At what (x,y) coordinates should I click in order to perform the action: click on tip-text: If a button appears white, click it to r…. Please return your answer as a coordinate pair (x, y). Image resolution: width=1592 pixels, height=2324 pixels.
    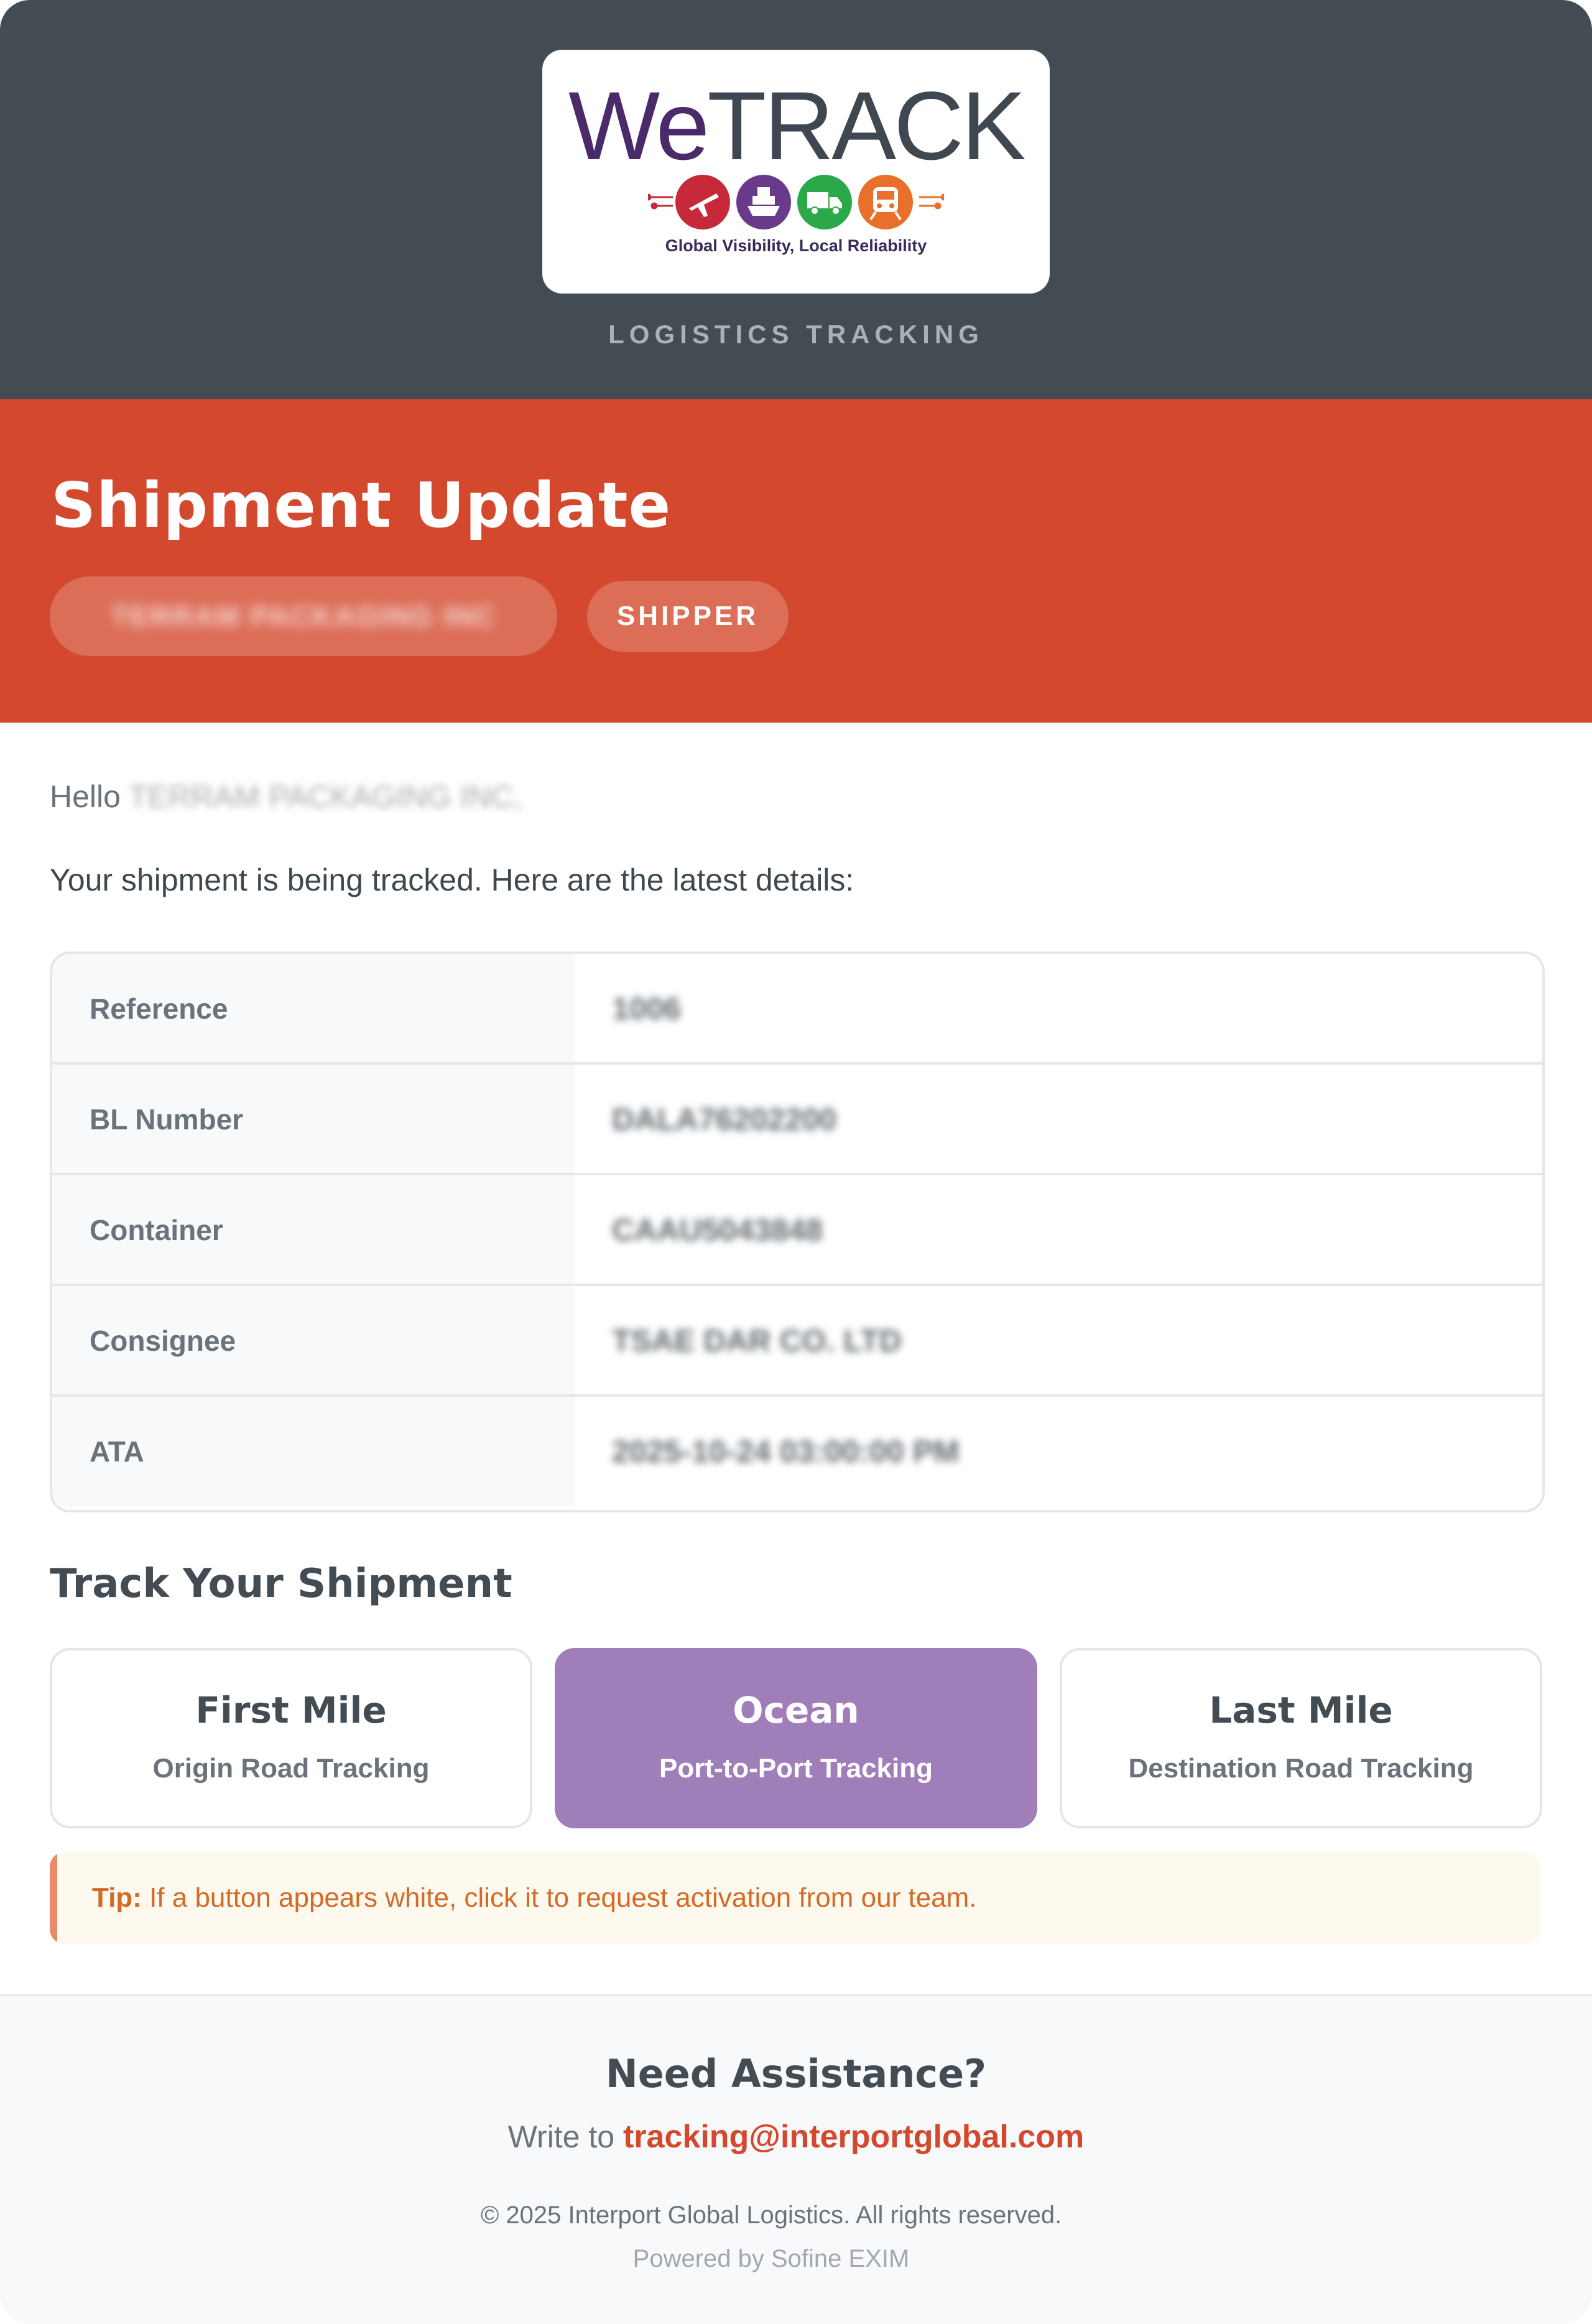
    Looking at the image, I should click on (563, 1898).